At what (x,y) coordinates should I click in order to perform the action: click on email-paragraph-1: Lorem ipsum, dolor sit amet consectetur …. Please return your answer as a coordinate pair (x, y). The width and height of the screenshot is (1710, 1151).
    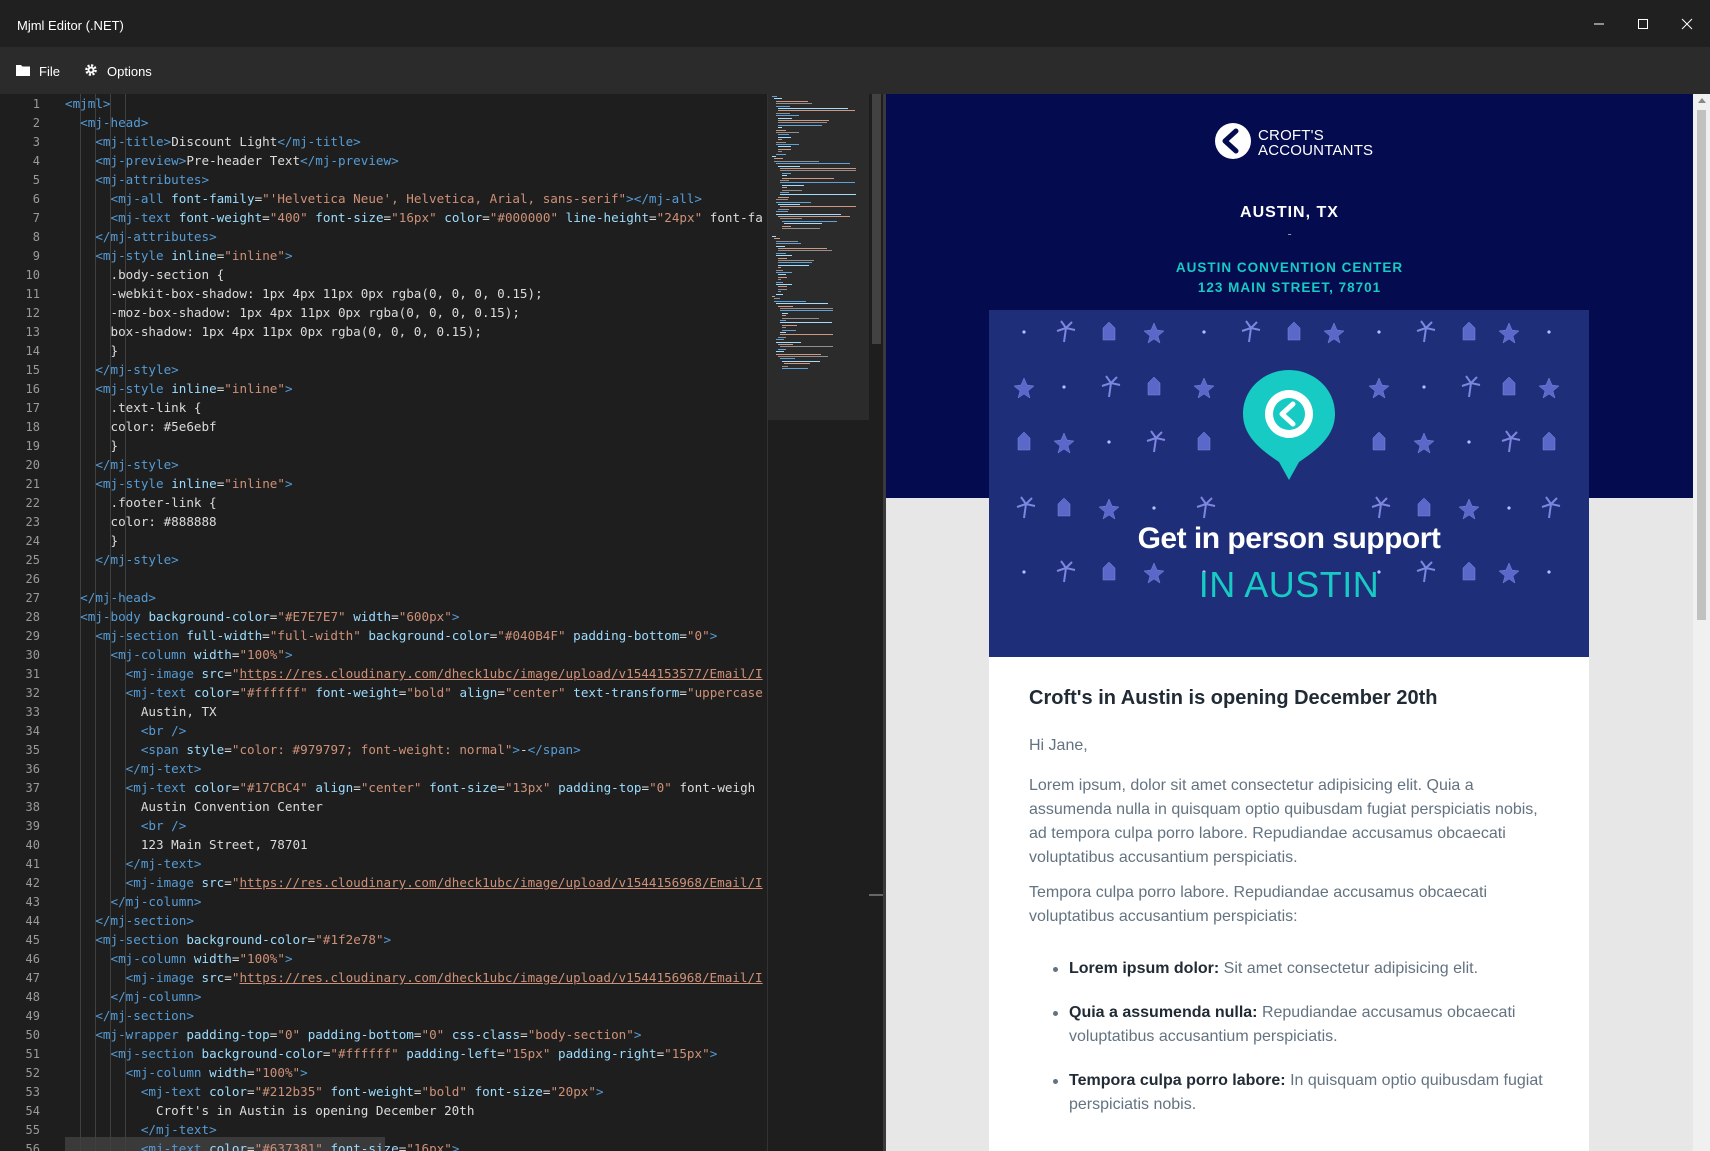
    Looking at the image, I should click on (1283, 821).